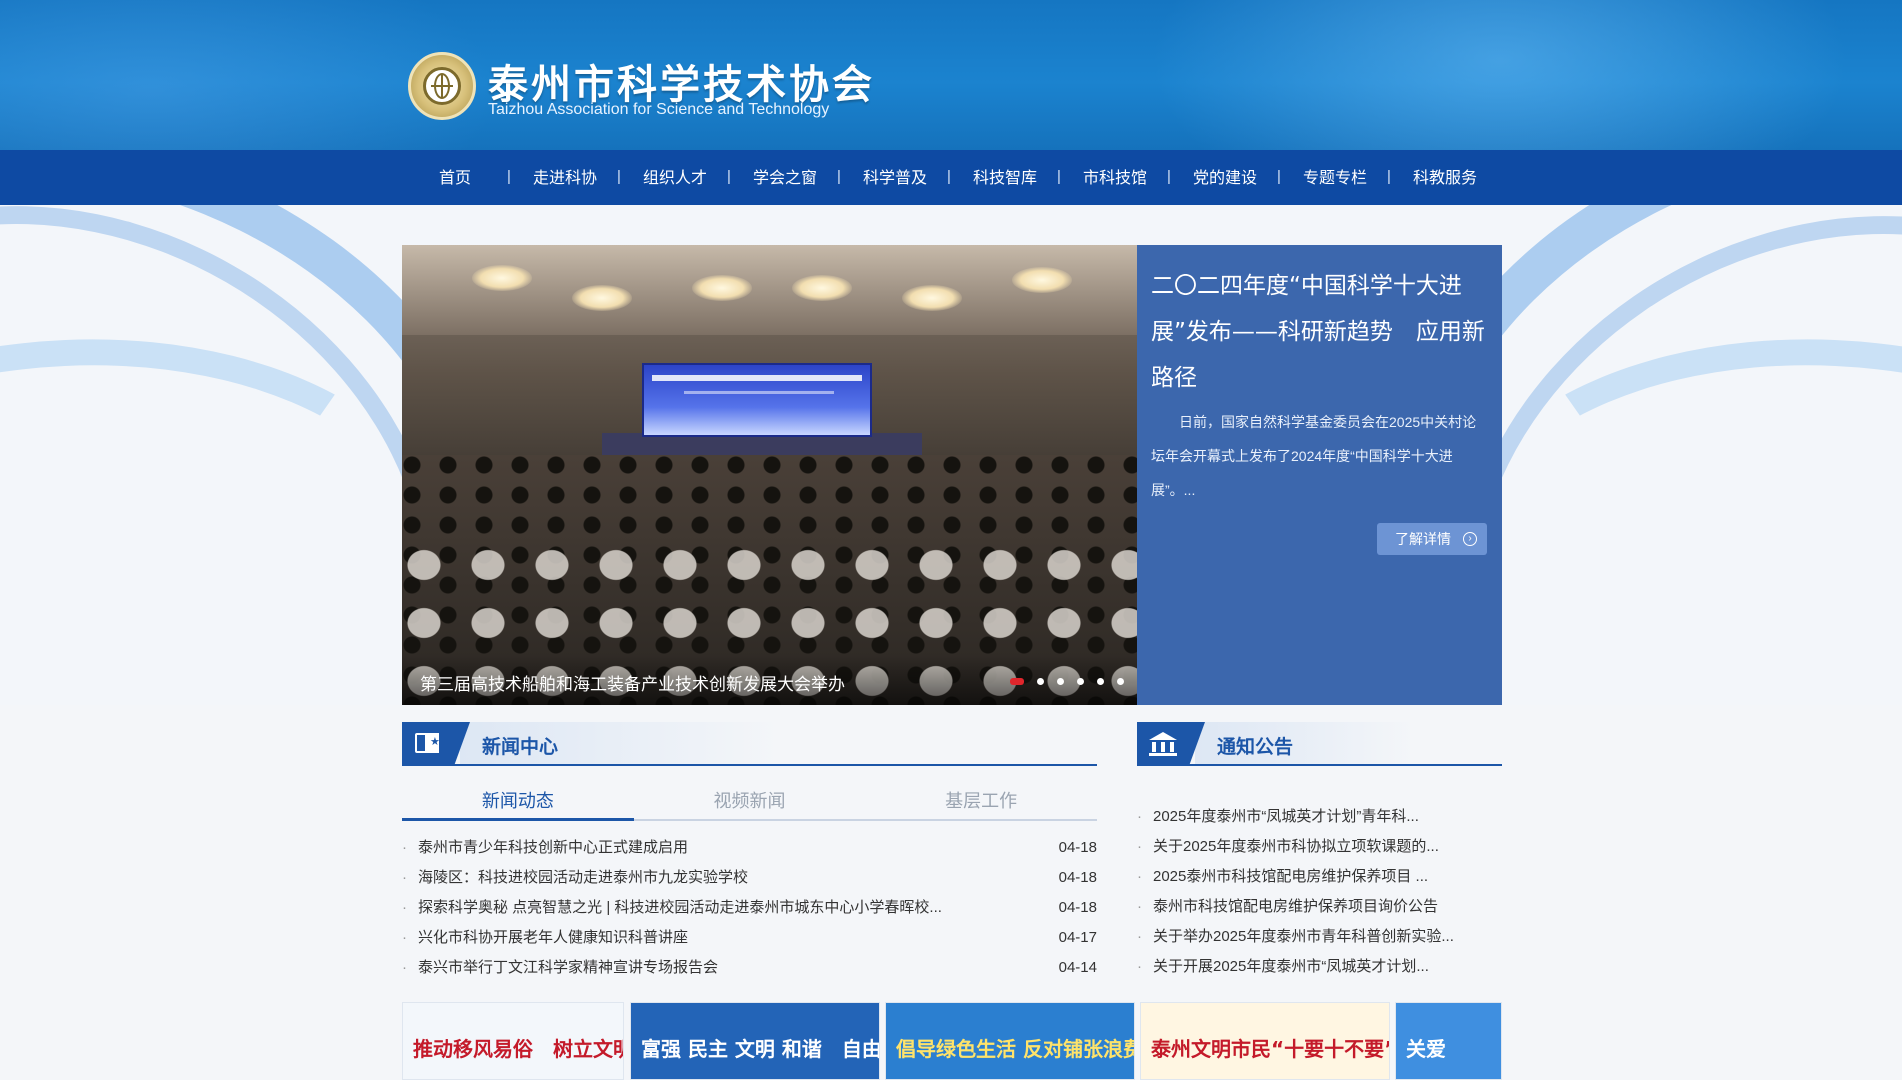 The height and width of the screenshot is (1080, 1902). What do you see at coordinates (455, 177) in the screenshot?
I see `nav-item: 首页` at bounding box center [455, 177].